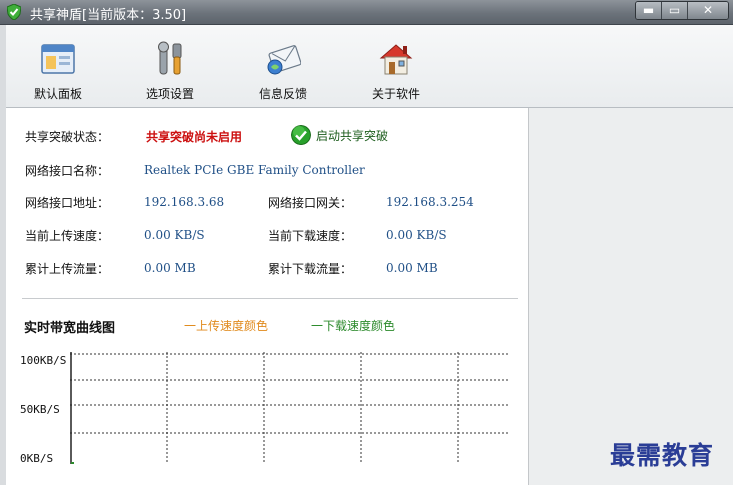 The width and height of the screenshot is (733, 485). Describe the element at coordinates (169, 94) in the screenshot. I see `toolbar-label: 选项设置` at that location.